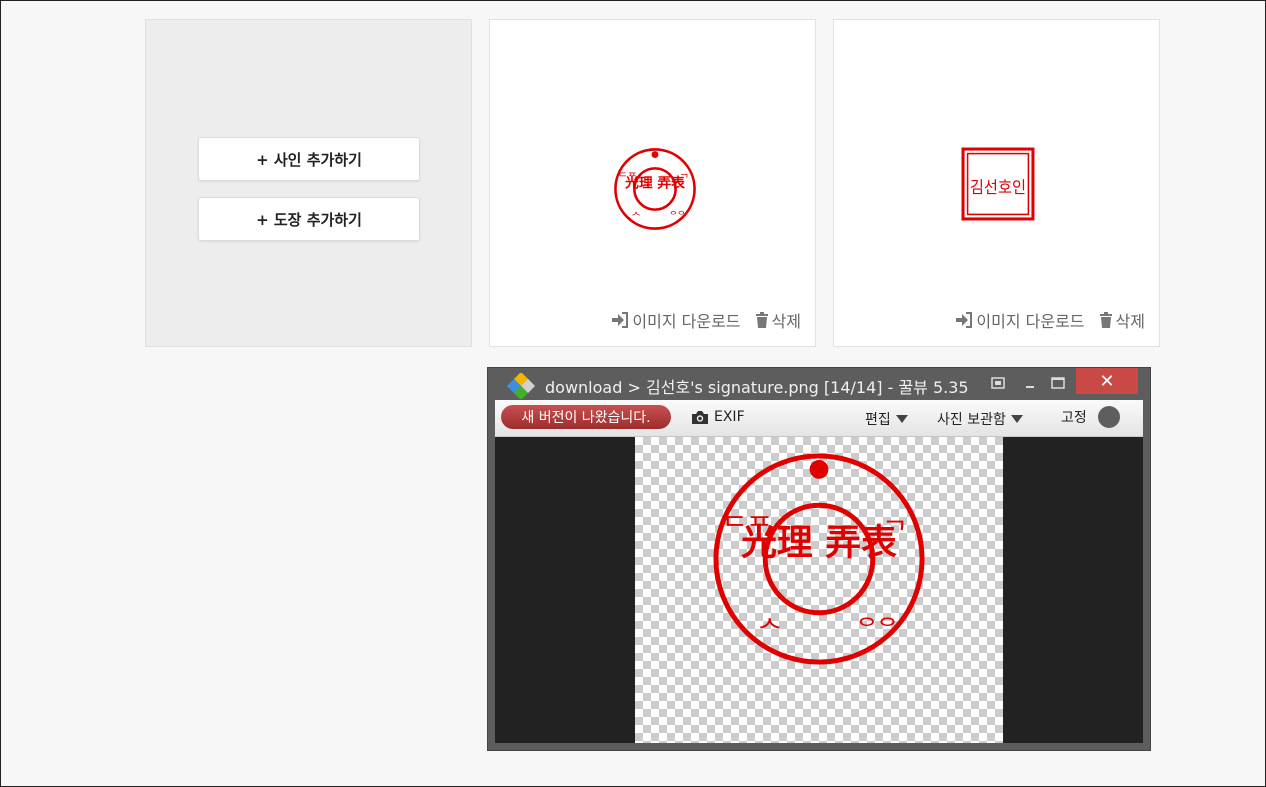 The height and width of the screenshot is (787, 1266). Describe the element at coordinates (1030, 383) in the screenshot. I see `minimize-button` at that location.